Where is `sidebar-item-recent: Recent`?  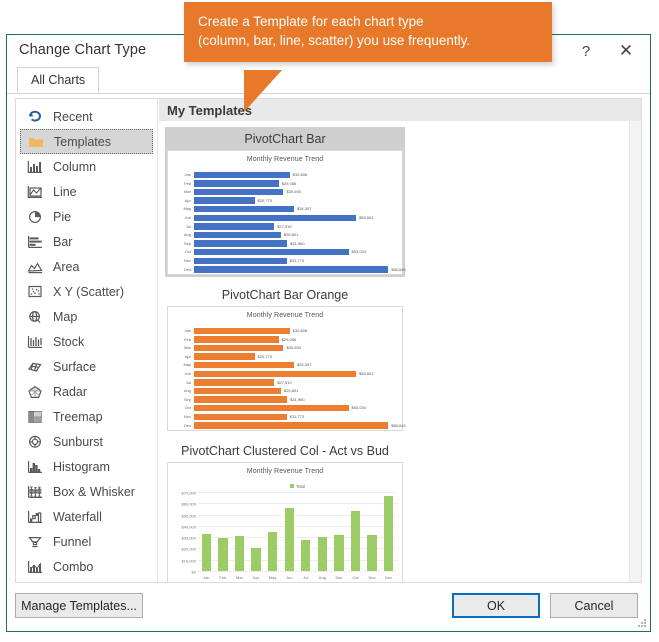 sidebar-item-recent: Recent is located at coordinates (86, 116).